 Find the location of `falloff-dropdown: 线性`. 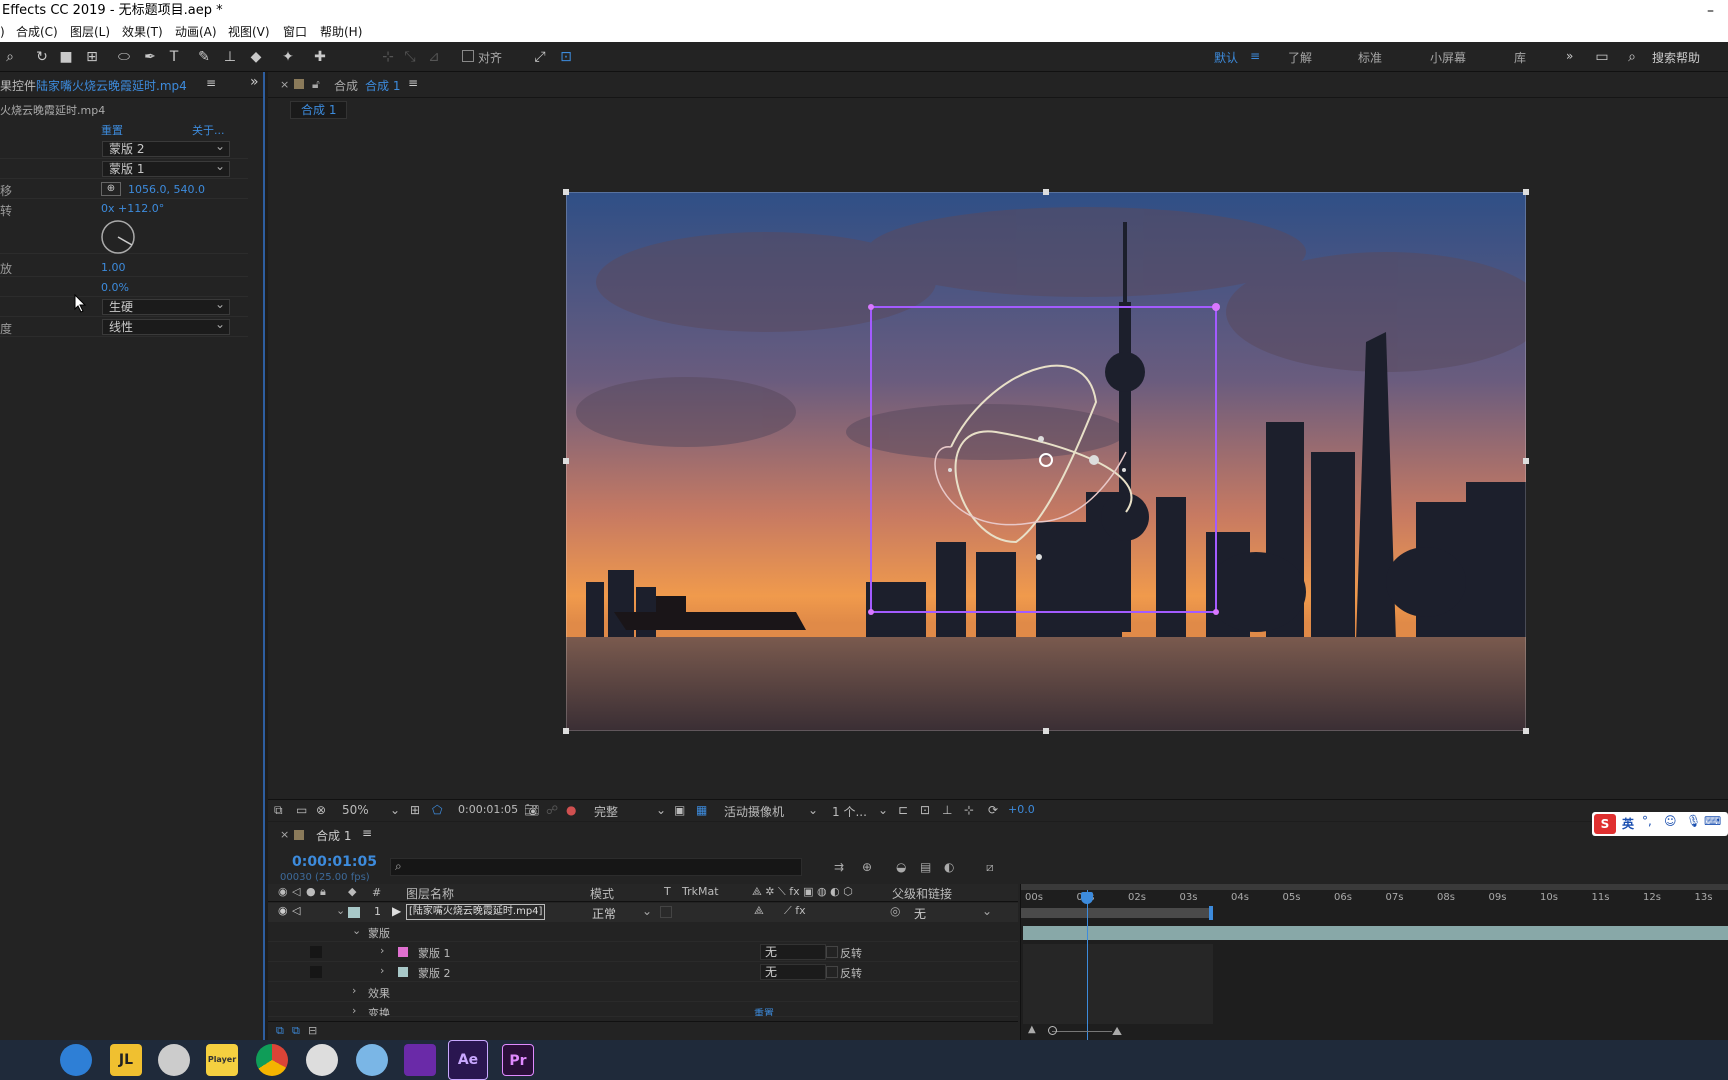

falloff-dropdown: 线性 is located at coordinates (166, 326).